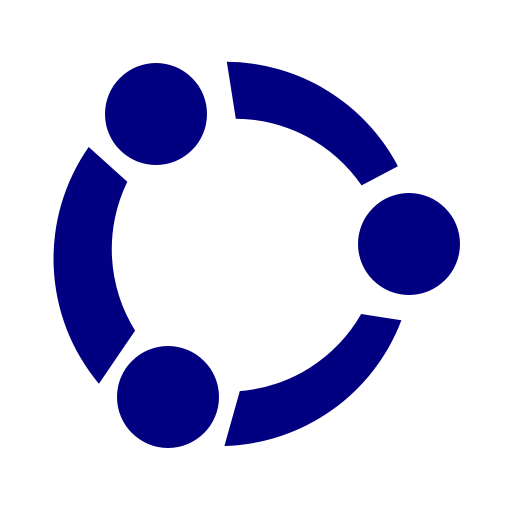 This screenshot has width=512, height=512. I want to click on node-right, so click(409, 244).